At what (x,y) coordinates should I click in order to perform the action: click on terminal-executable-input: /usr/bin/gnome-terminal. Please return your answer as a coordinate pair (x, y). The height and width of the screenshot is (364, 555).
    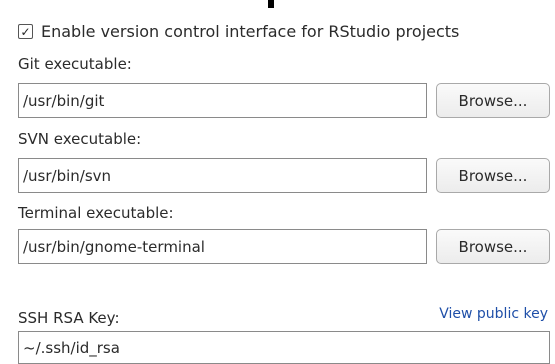
    Looking at the image, I should click on (222, 246).